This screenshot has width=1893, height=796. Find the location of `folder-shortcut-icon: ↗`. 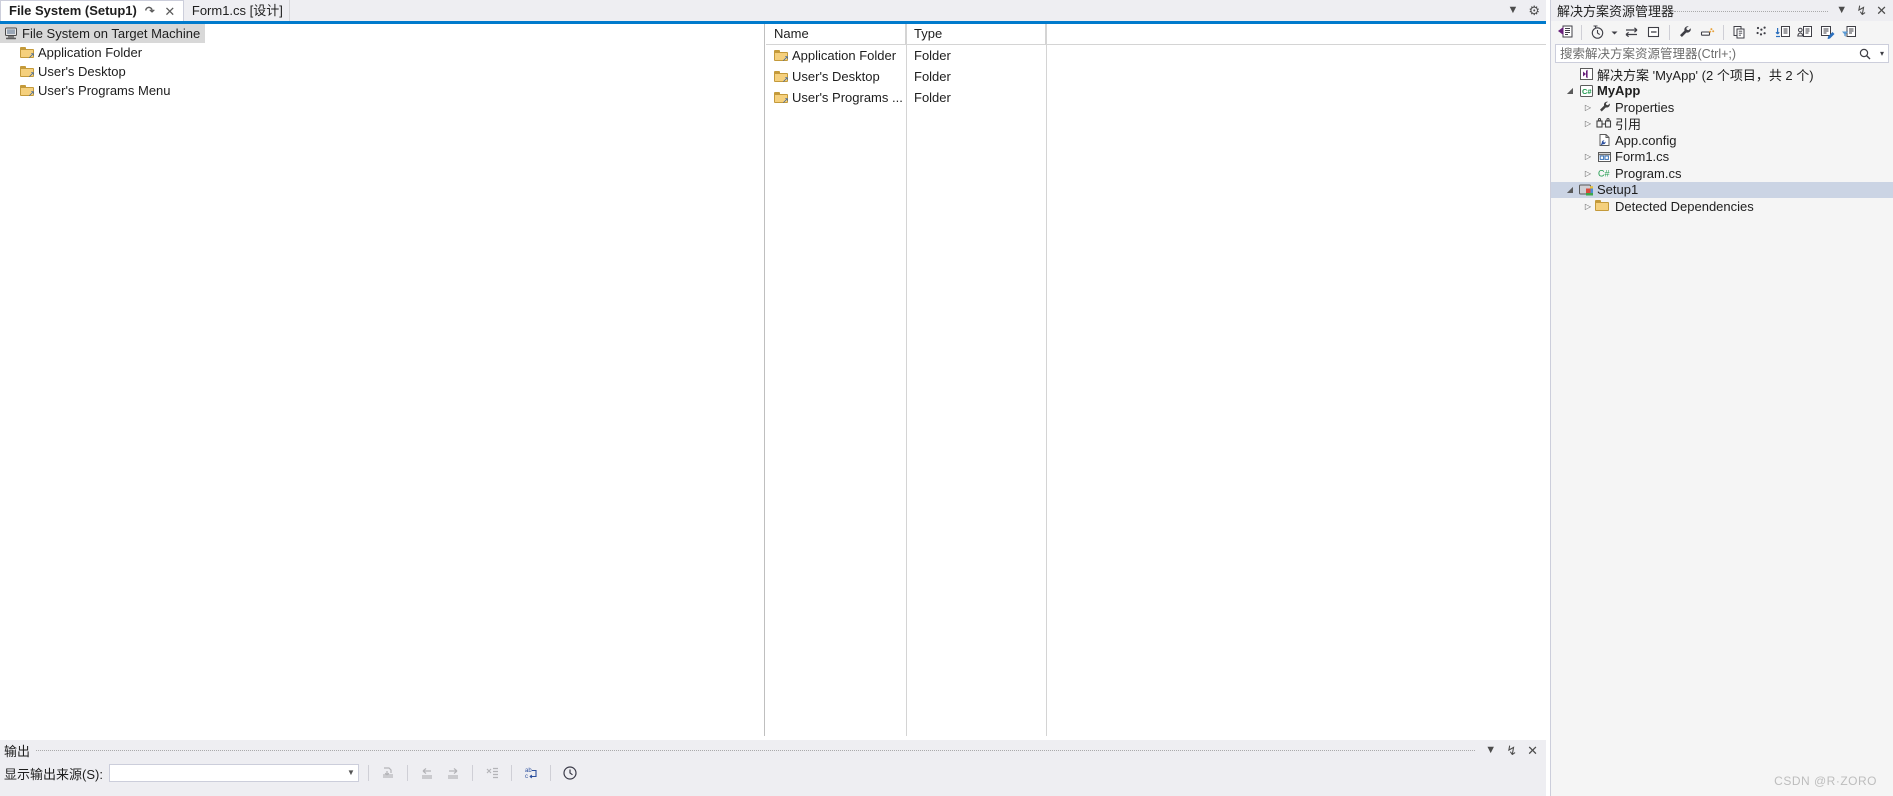

folder-shortcut-icon: ↗ is located at coordinates (781, 55).